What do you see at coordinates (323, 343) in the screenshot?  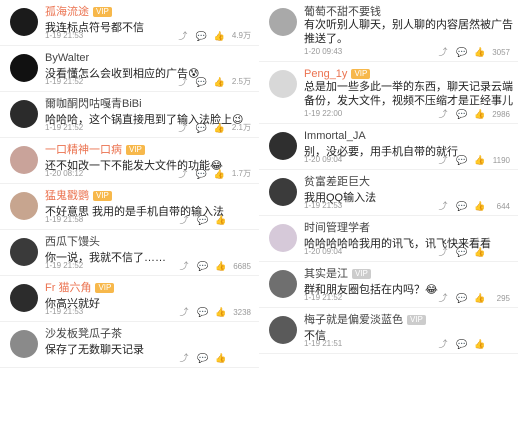 I see `timestamp: 1-19 21:51` at bounding box center [323, 343].